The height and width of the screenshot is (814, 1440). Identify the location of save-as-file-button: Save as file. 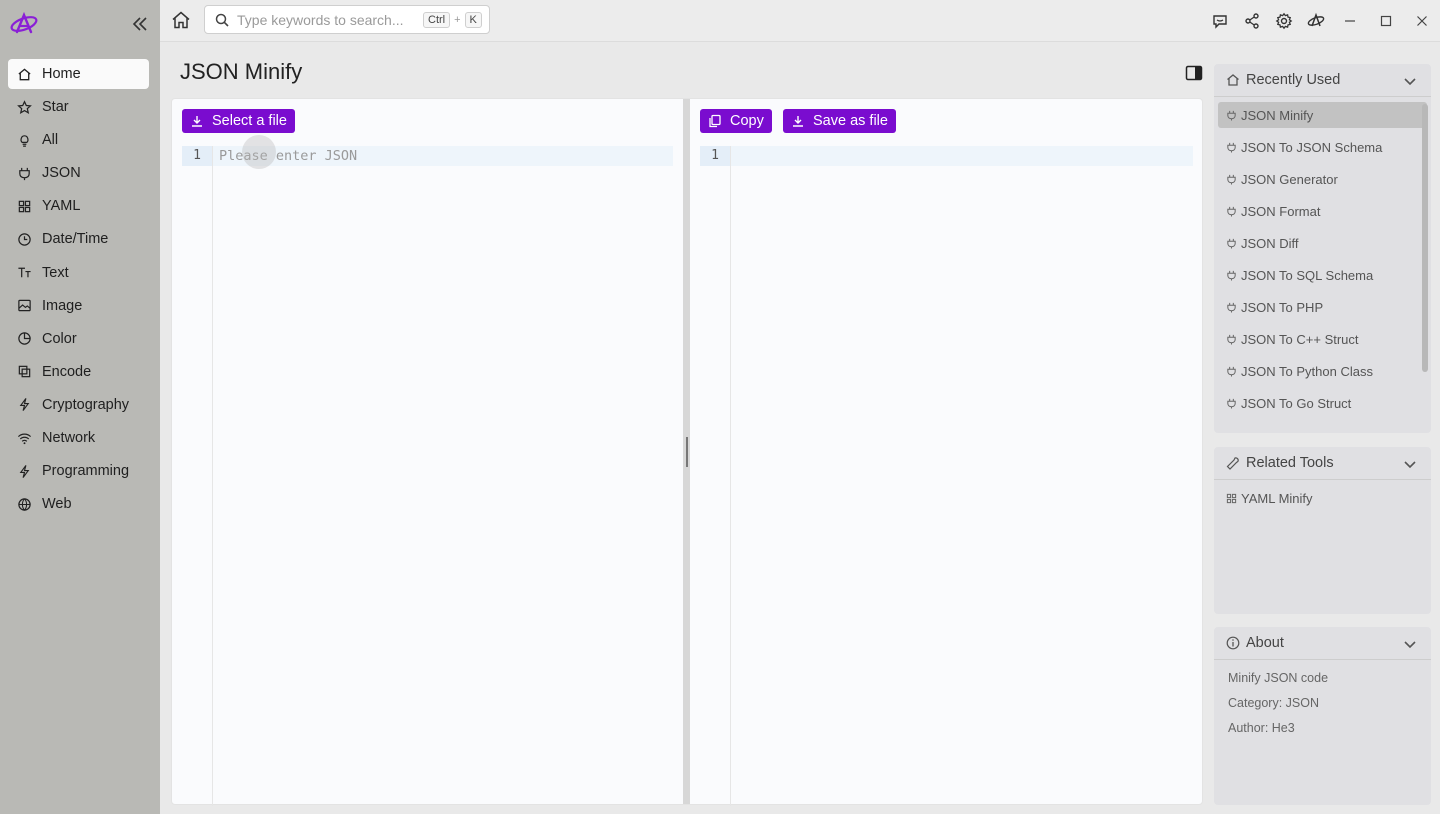
(839, 121).